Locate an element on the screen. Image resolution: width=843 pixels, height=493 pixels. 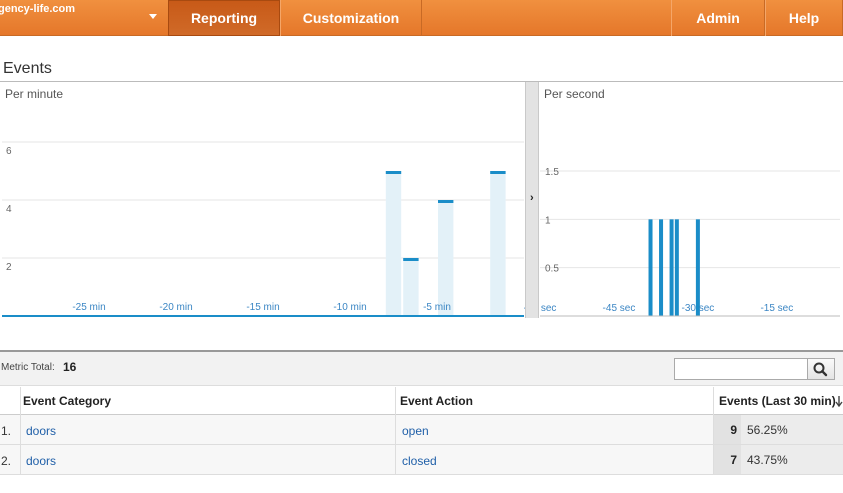
header-event-category: Event Category is located at coordinates (67, 401).